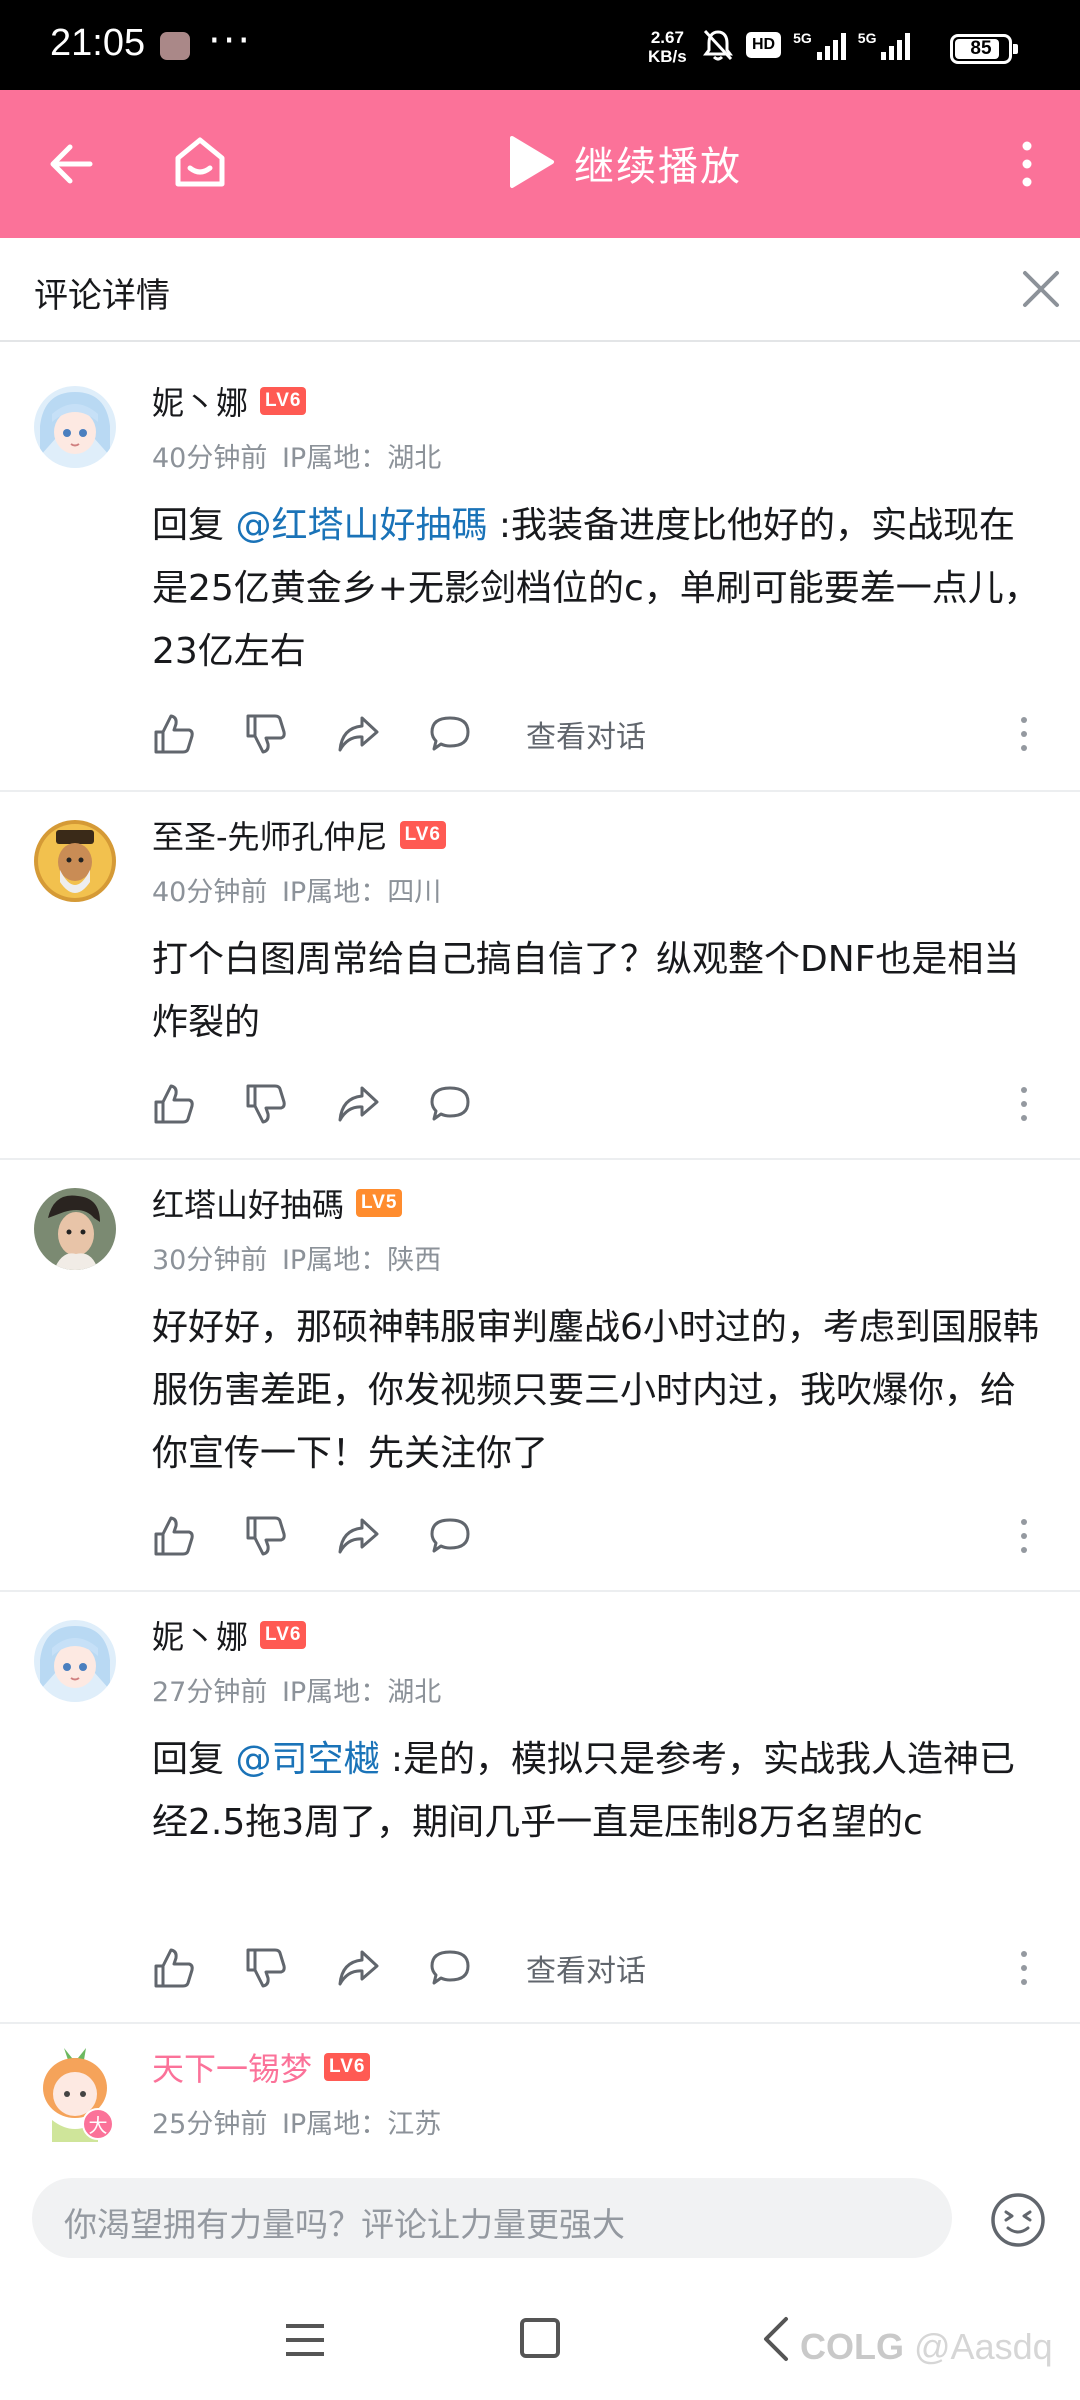  Describe the element at coordinates (586, 991) in the screenshot. I see `comment-text: 打个白图周常给自己搞自信了？纵观整个DNF也是相当炸裂的` at that location.